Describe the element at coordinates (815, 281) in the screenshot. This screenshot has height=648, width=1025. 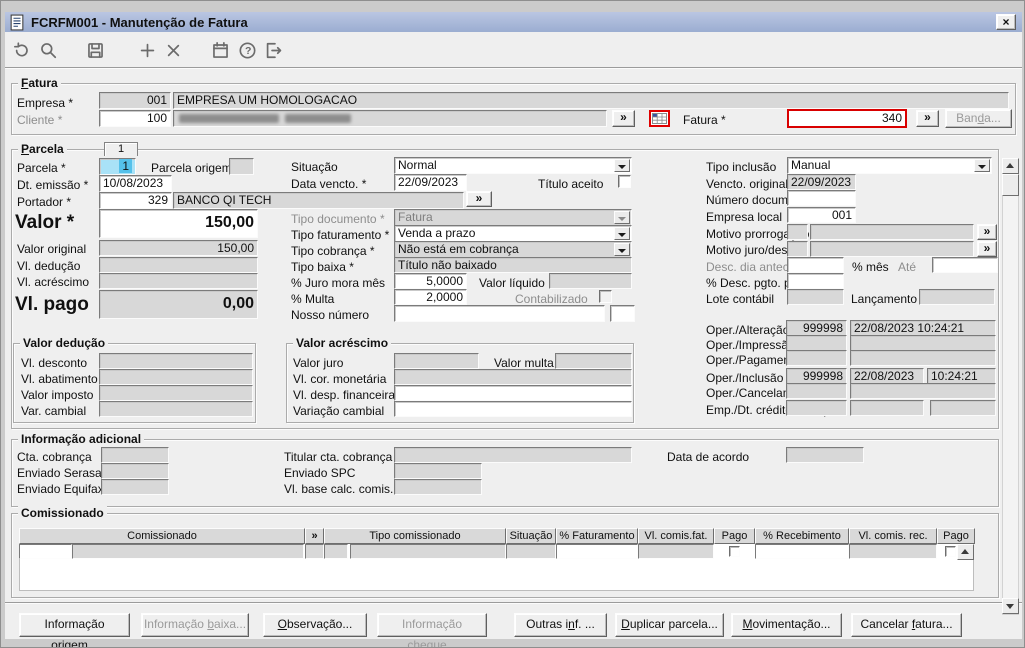
I see `desc-pgto-prz-field` at that location.